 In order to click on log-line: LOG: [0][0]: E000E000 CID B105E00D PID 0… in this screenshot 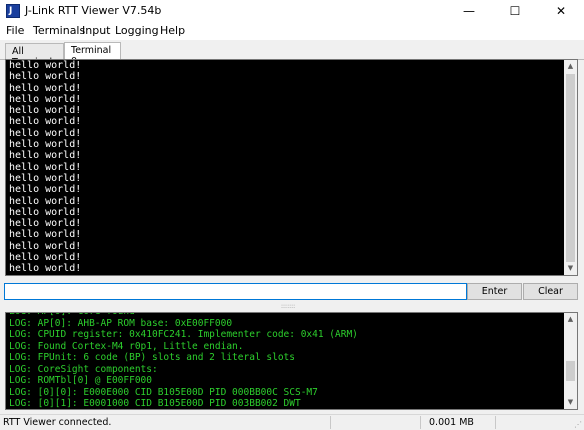, I will do `click(163, 392)`.